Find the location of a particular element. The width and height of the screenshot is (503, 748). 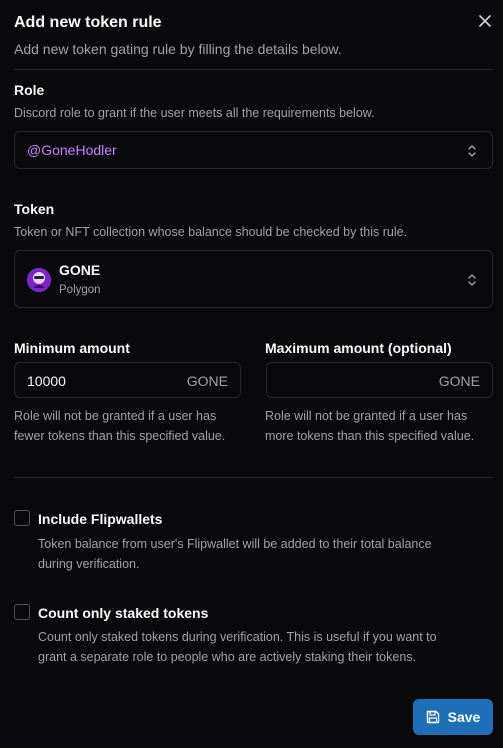

section-divider is located at coordinates (253, 477).